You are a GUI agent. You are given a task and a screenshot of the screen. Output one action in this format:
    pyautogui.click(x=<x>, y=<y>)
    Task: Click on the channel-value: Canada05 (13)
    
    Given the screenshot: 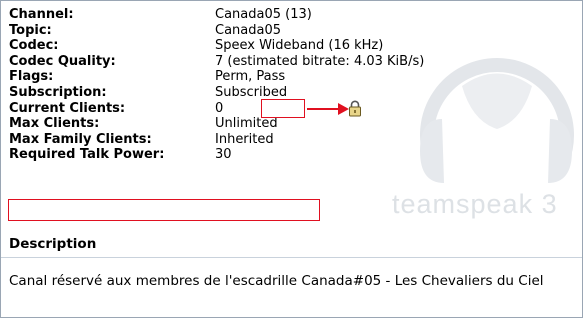 What is the action you would take?
    pyautogui.click(x=263, y=14)
    